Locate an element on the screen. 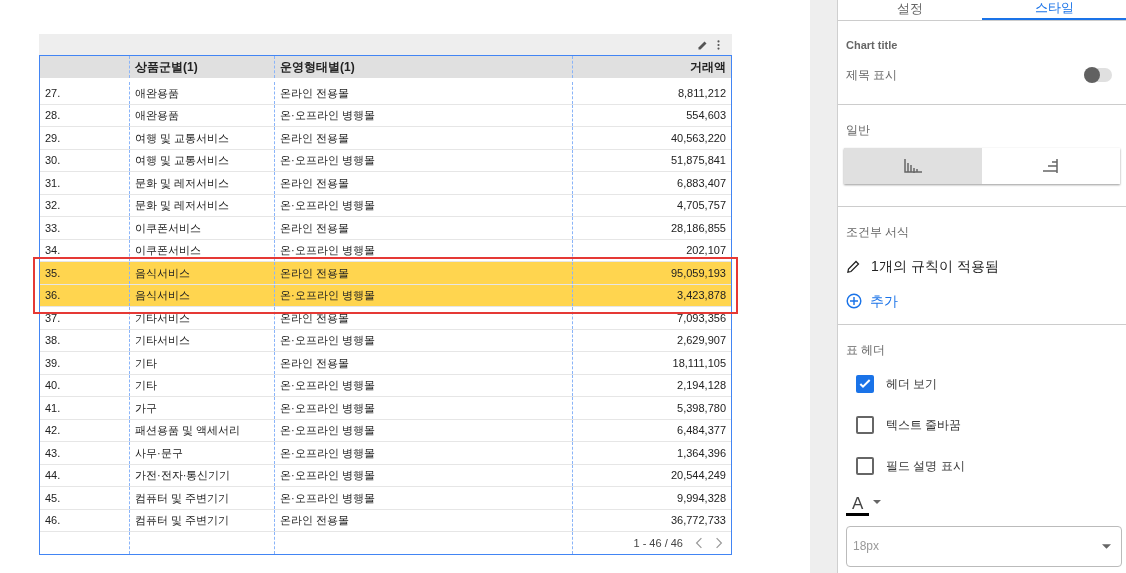 This screenshot has width=1126, height=573. table-cell-text: 28,186,855 is located at coordinates (698, 228).